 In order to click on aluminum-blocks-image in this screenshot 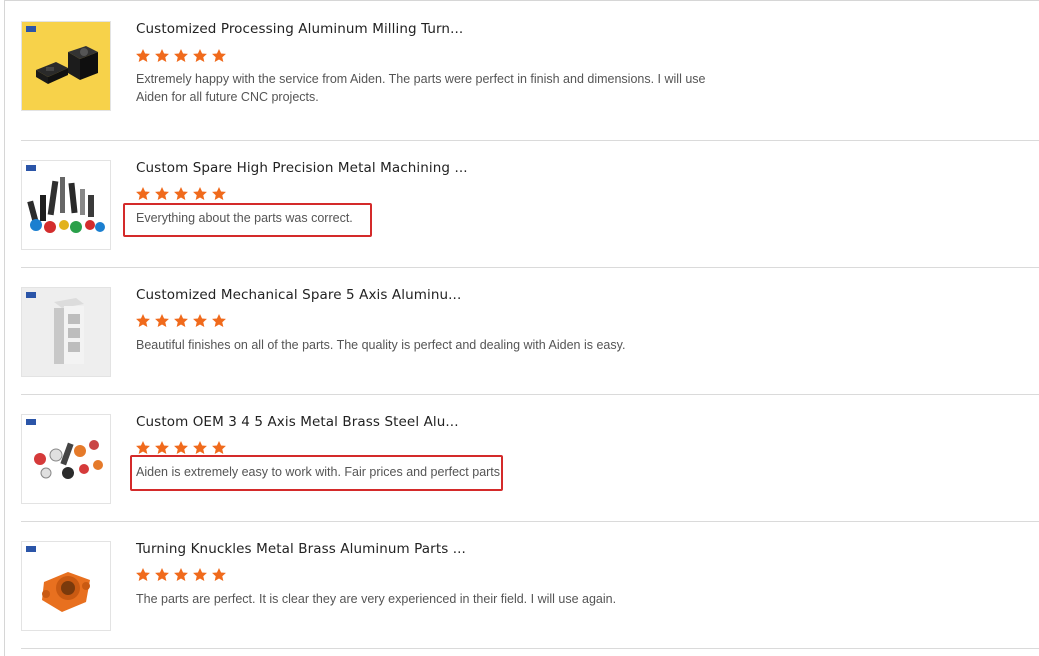, I will do `click(66, 66)`.